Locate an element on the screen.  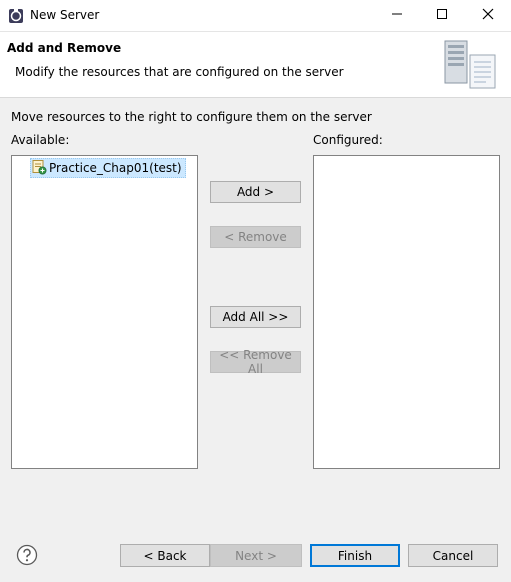
add-all-button: Add All >> is located at coordinates (255, 317).